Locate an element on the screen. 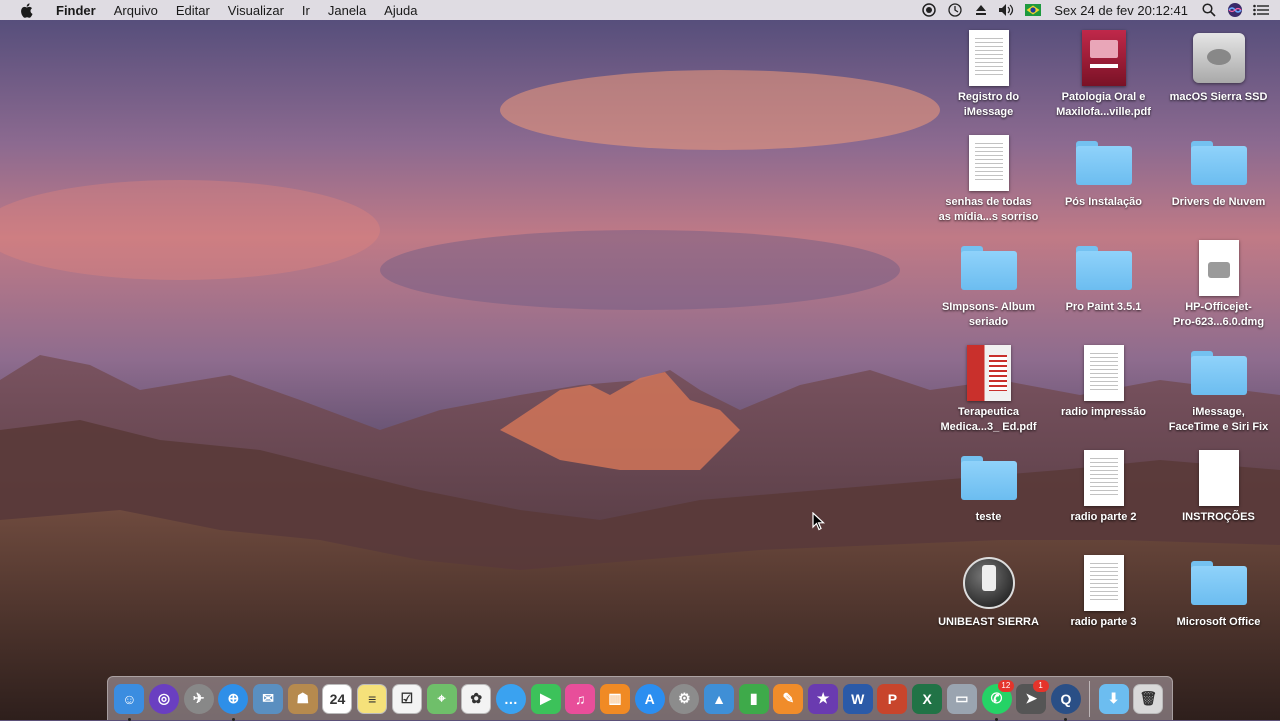 The width and height of the screenshot is (1280, 721). desktop-icon: teste is located at coordinates (988, 485).